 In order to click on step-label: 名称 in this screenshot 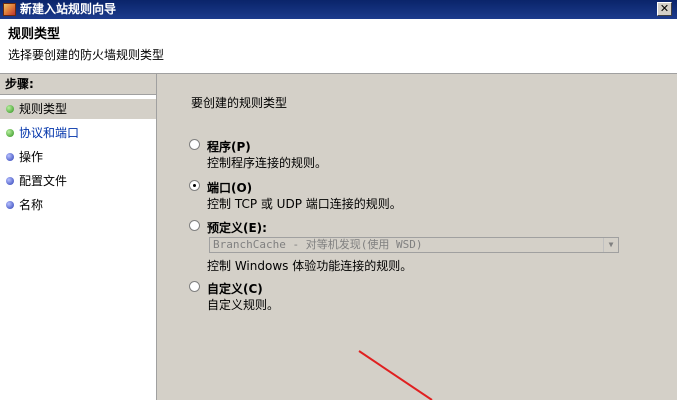, I will do `click(31, 205)`.